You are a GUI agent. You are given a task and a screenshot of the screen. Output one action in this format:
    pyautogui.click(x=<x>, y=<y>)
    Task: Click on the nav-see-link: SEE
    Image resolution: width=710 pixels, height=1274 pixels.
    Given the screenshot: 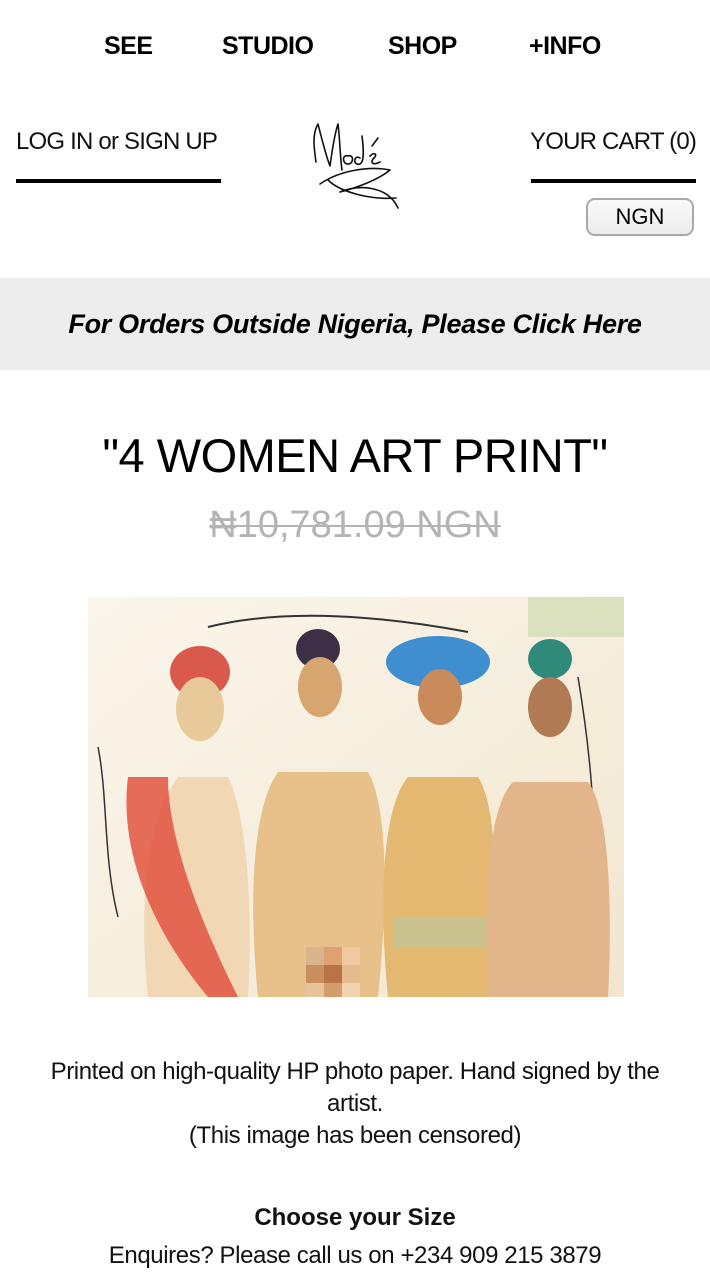 What is the action you would take?
    pyautogui.click(x=128, y=46)
    